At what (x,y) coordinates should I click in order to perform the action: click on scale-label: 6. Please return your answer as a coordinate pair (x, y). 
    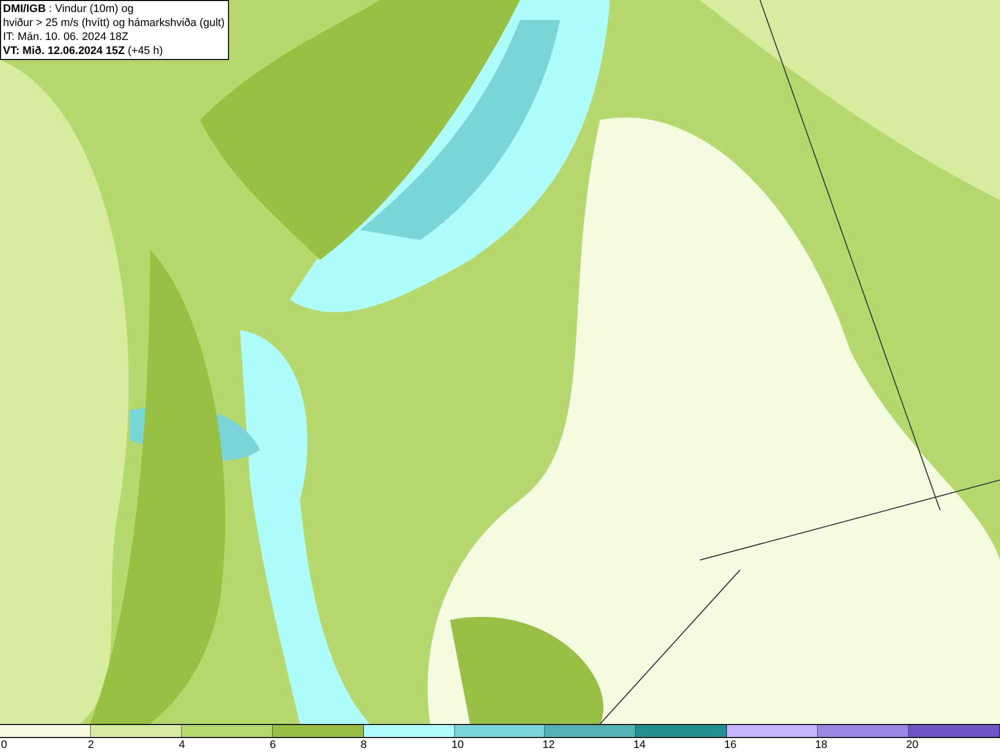
    Looking at the image, I should click on (273, 745).